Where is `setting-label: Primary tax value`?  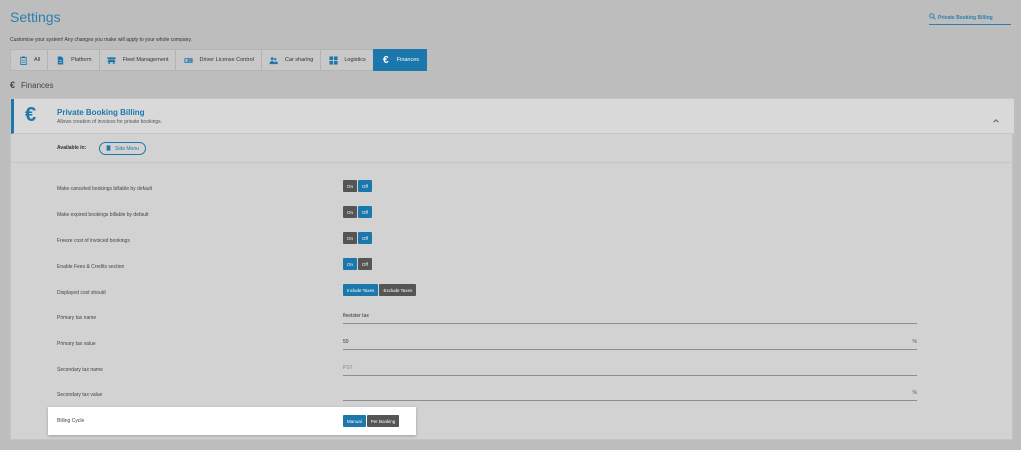 setting-label: Primary tax value is located at coordinates (76, 344).